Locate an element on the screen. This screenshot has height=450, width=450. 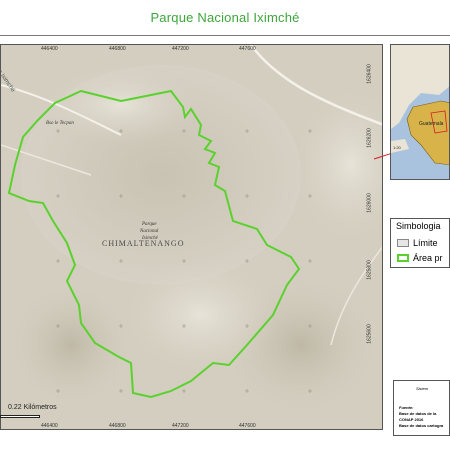
top-coord-3: 447200 is located at coordinates (180, 49).